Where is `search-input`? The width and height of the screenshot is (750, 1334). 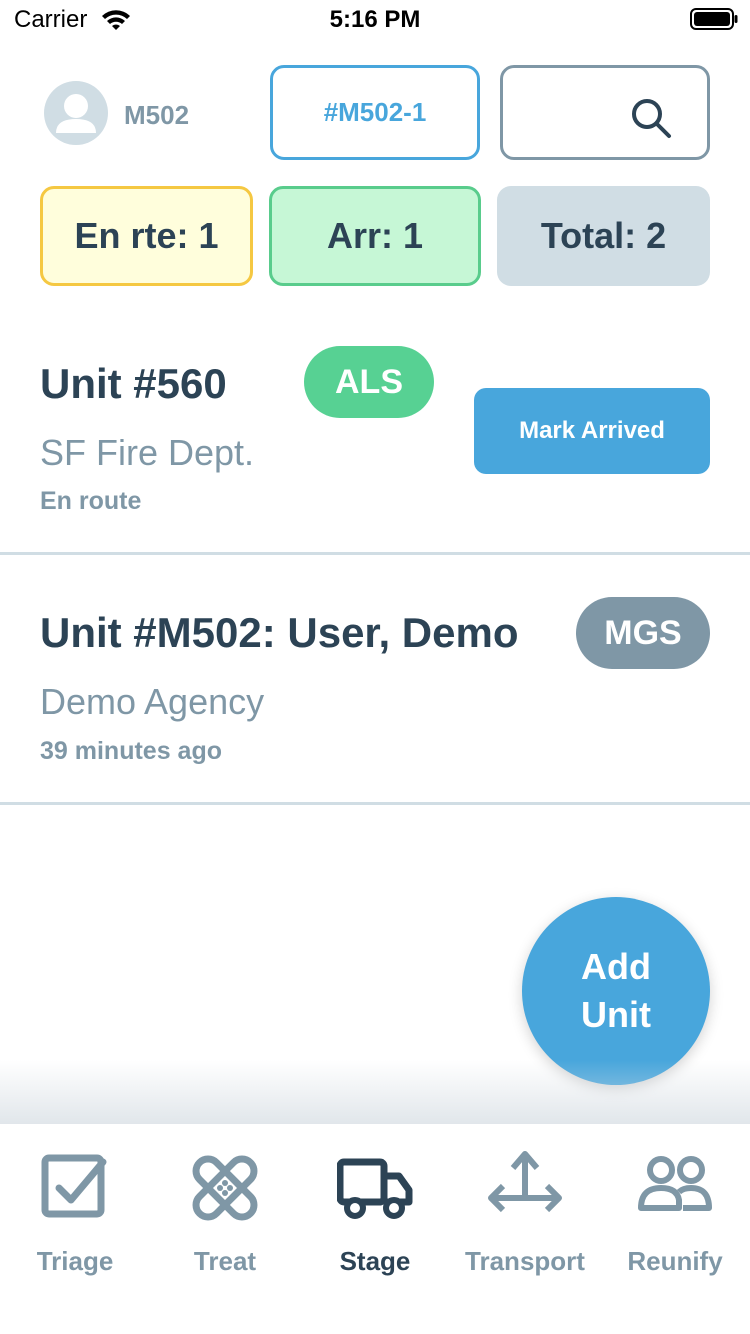
search-input is located at coordinates (605, 112).